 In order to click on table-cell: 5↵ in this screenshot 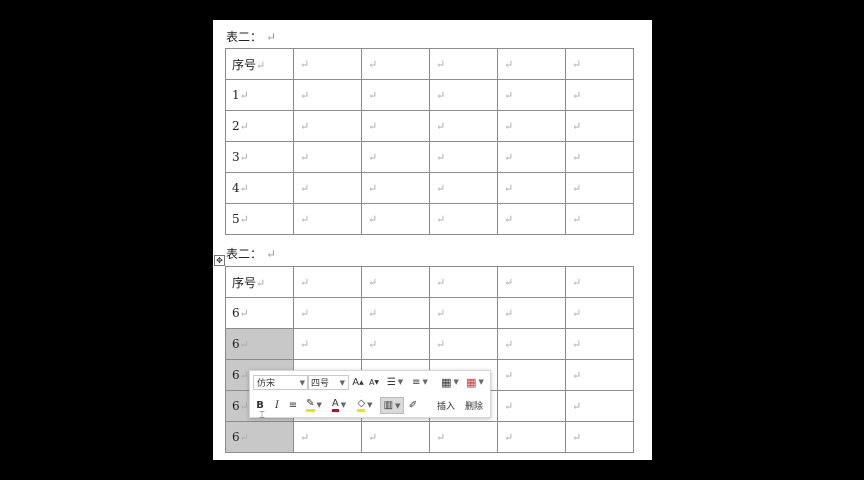, I will do `click(259, 219)`.